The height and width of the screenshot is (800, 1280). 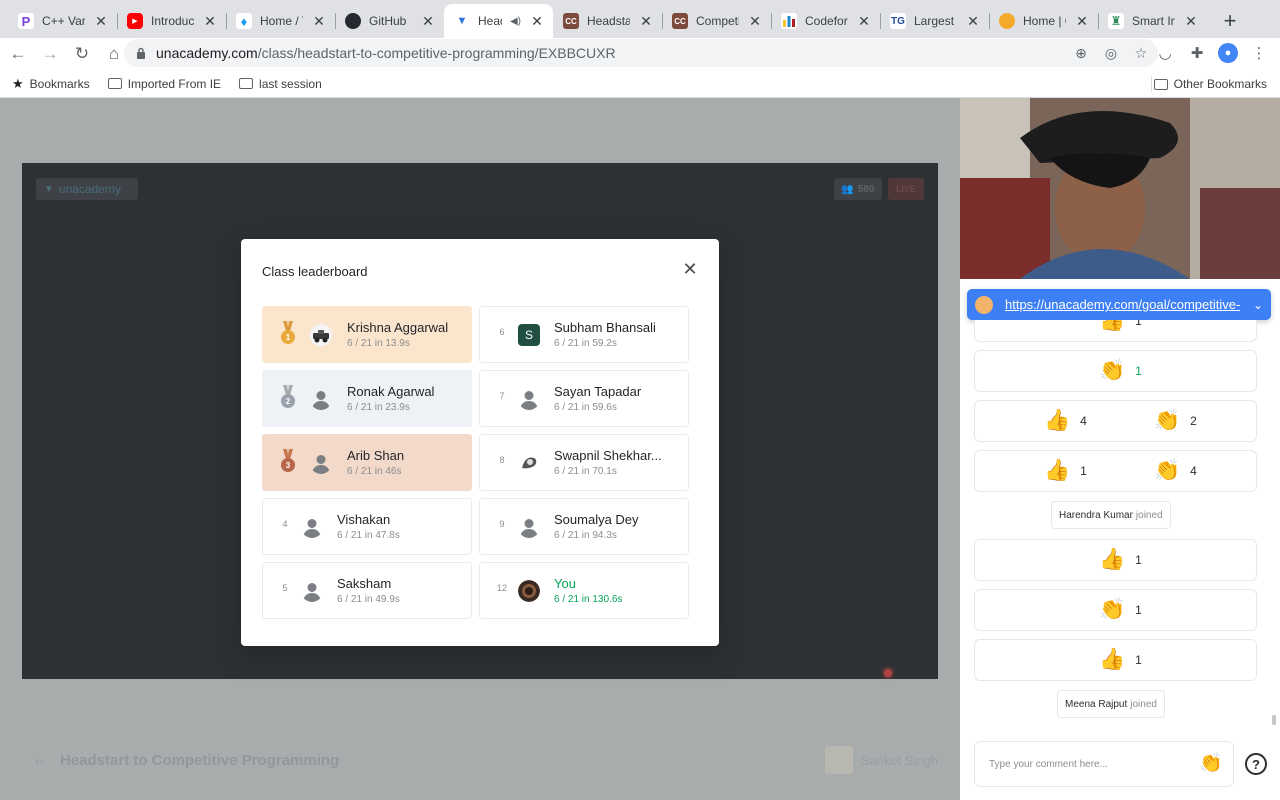 What do you see at coordinates (565, 583) in the screenshot?
I see `player-name: You` at bounding box center [565, 583].